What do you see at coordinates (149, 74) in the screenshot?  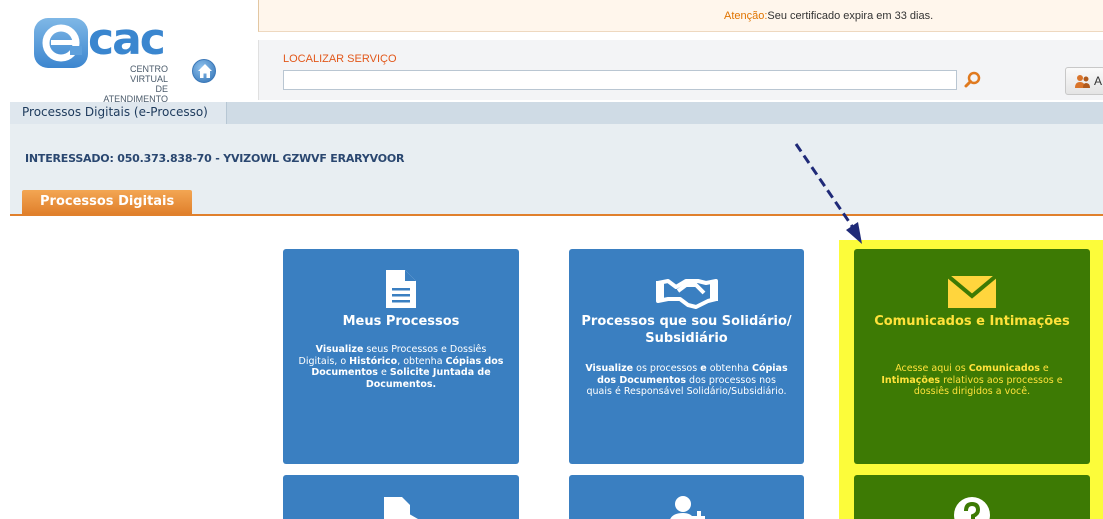 I see `logo-subtitle-line1: CENTRO VIRTUAL` at bounding box center [149, 74].